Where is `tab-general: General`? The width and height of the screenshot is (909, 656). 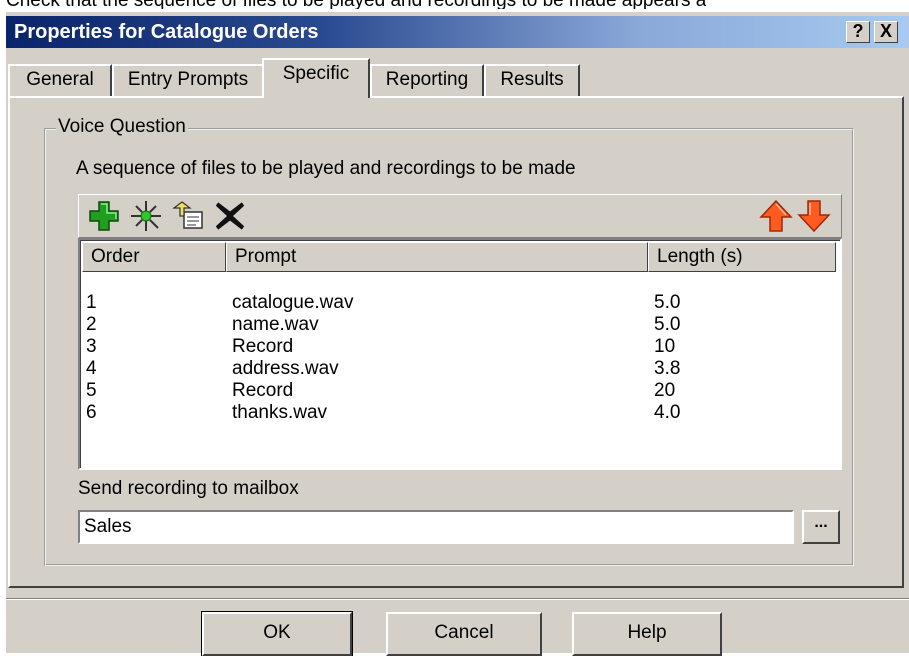 tab-general: General is located at coordinates (60, 80).